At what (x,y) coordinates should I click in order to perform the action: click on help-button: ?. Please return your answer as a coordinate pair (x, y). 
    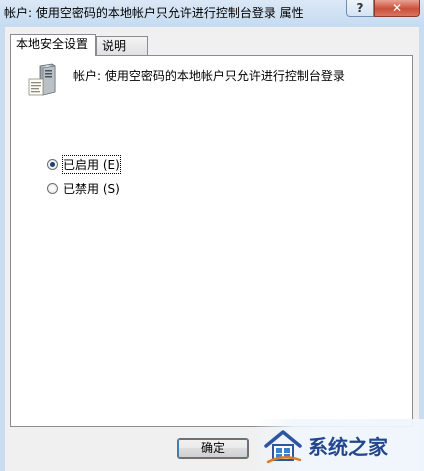
    Looking at the image, I should click on (360, 8).